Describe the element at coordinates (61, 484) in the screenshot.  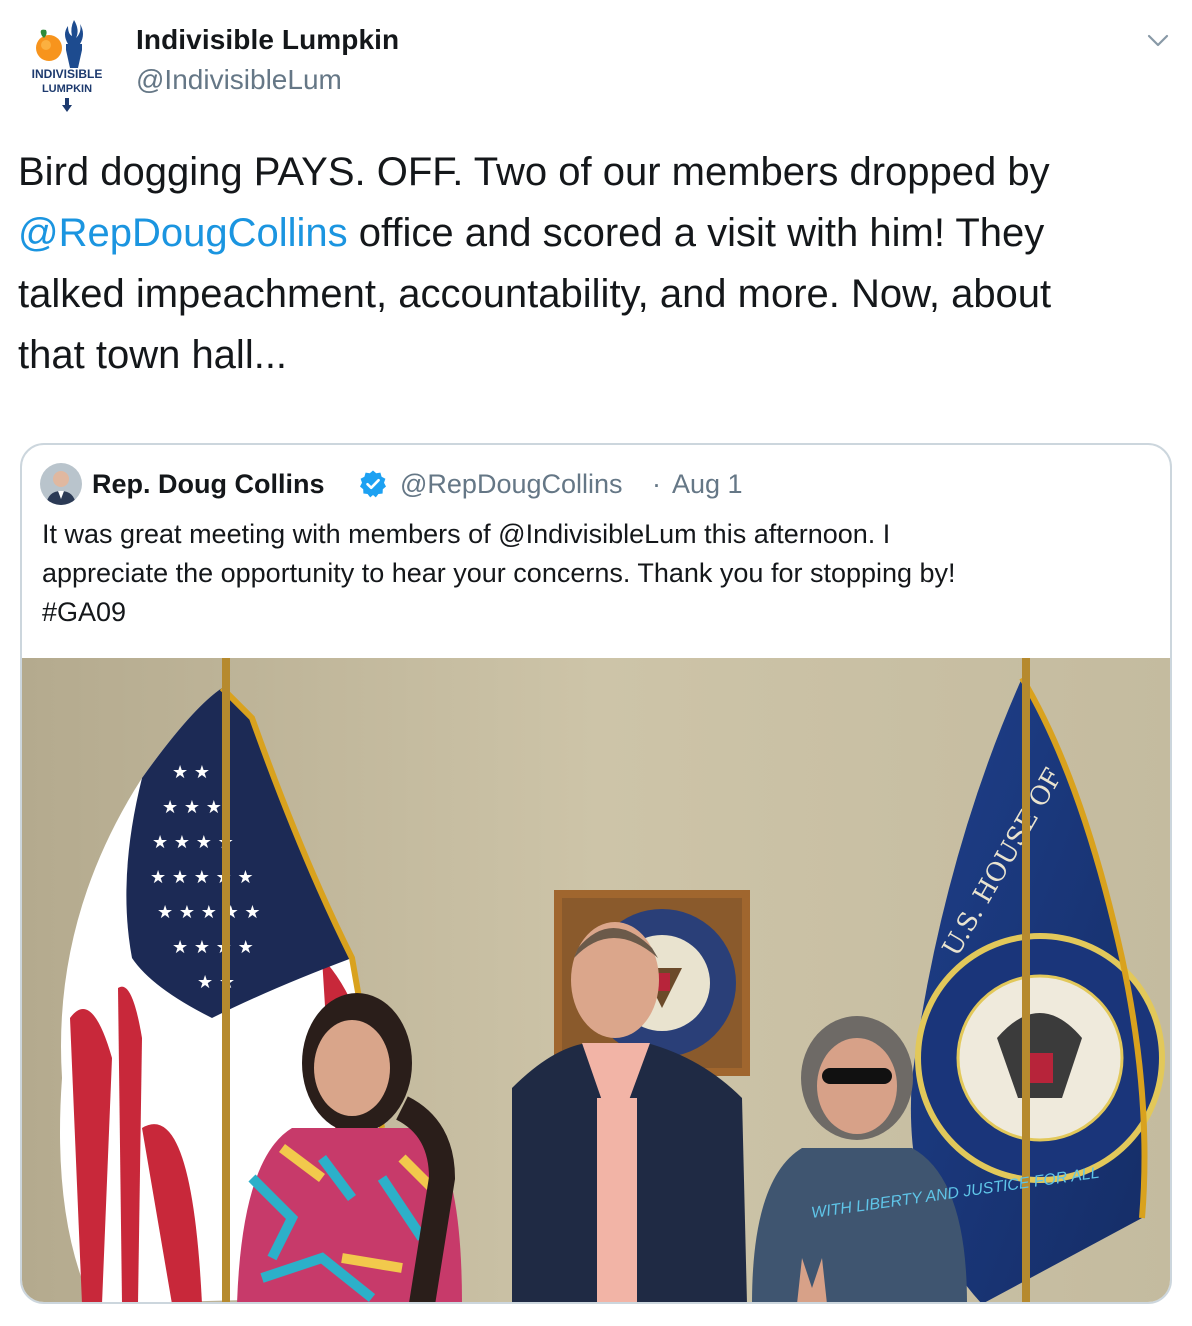
I see `quoted-author-avatar` at that location.